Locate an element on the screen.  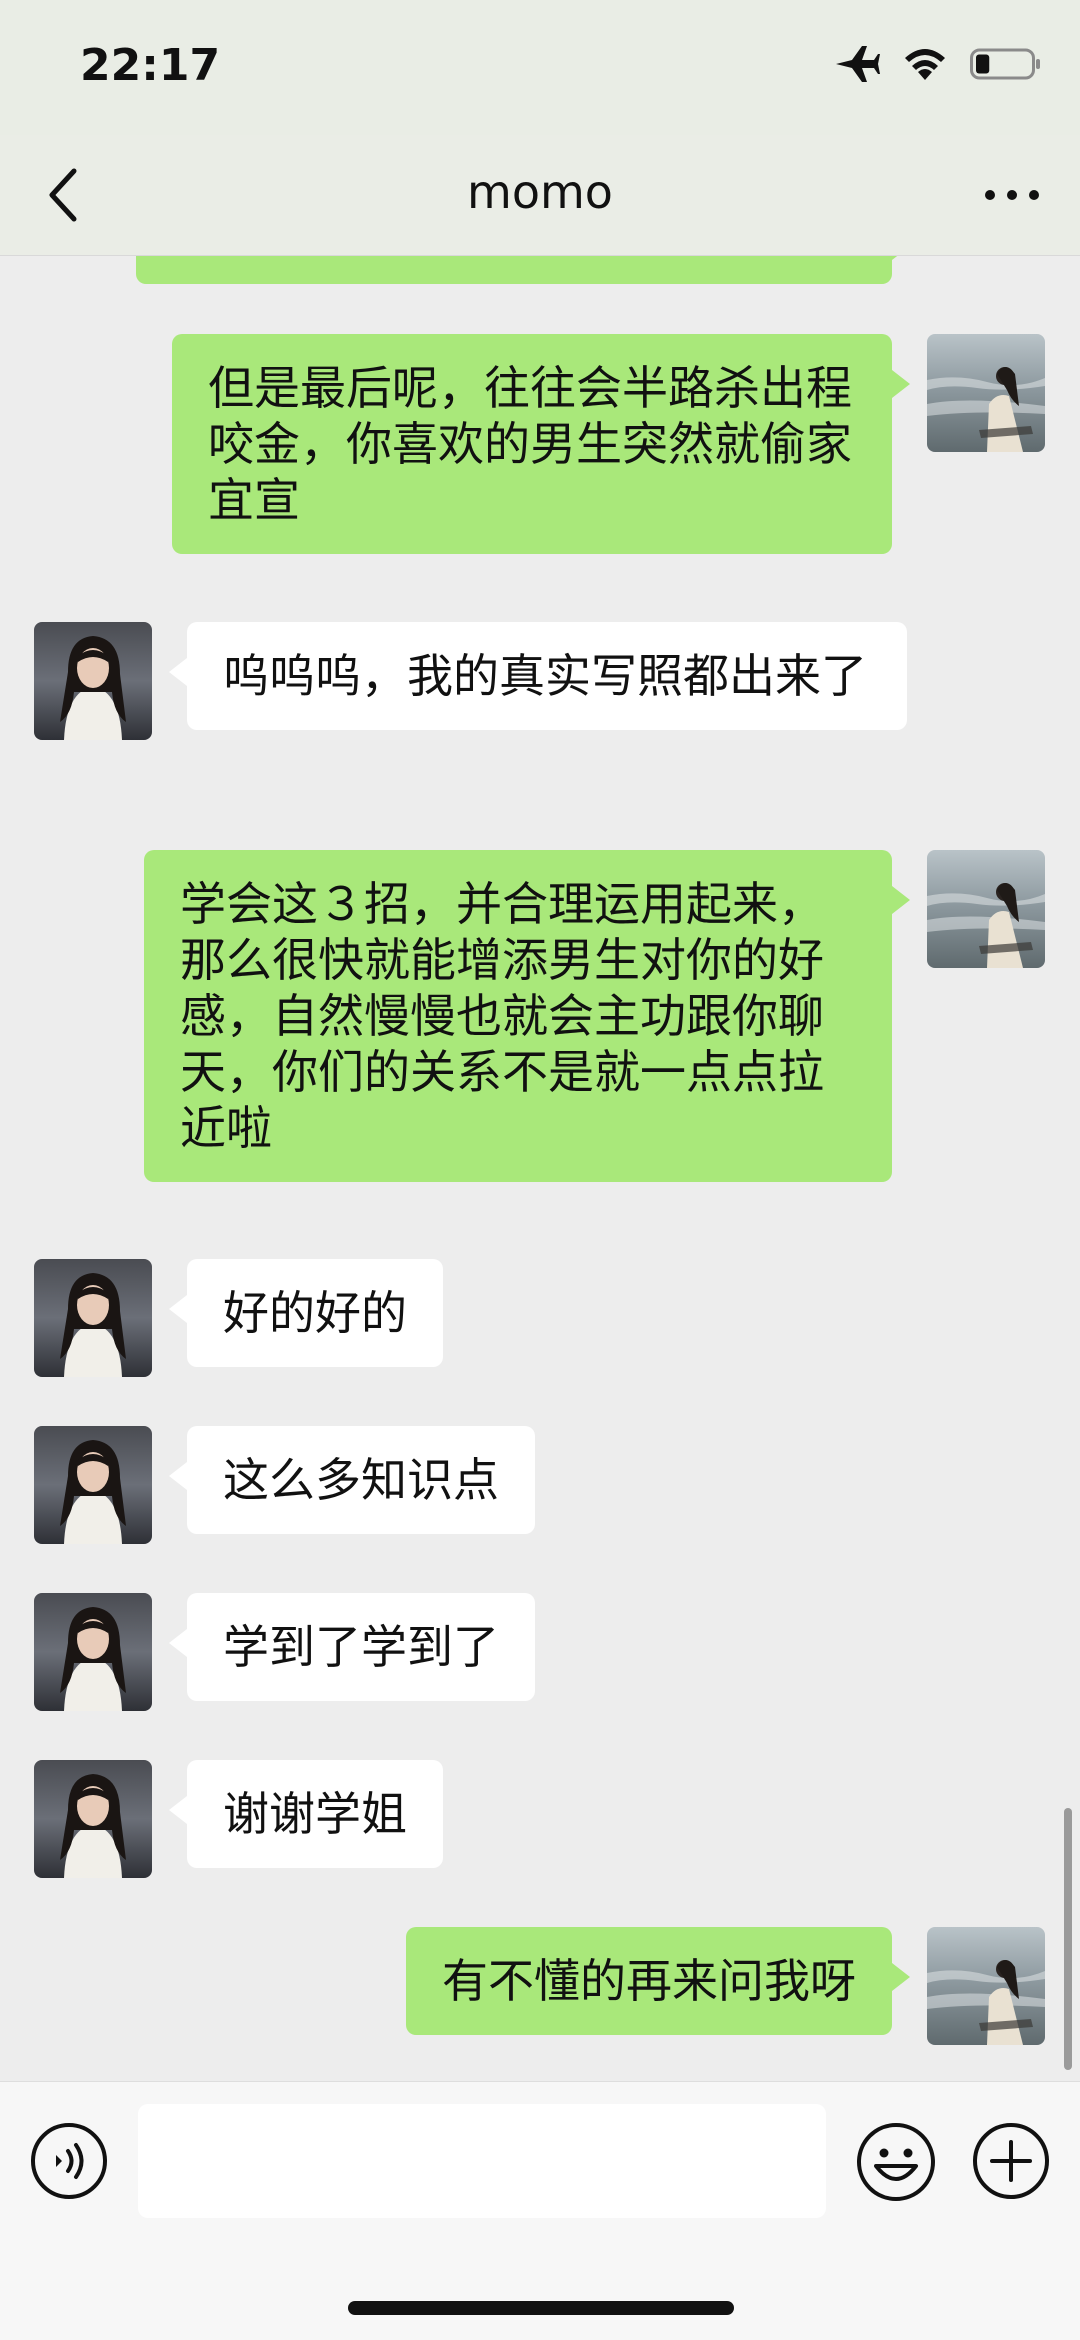
message-bubble-contact: 好的好的 is located at coordinates (306, 1313).